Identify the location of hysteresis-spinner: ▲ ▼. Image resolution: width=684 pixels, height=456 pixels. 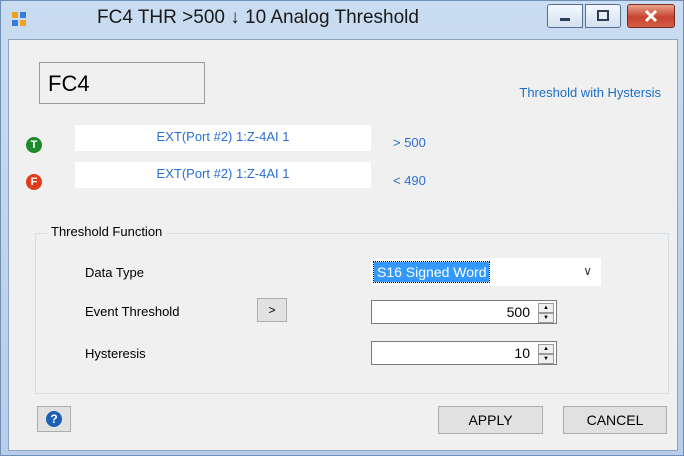
(546, 354).